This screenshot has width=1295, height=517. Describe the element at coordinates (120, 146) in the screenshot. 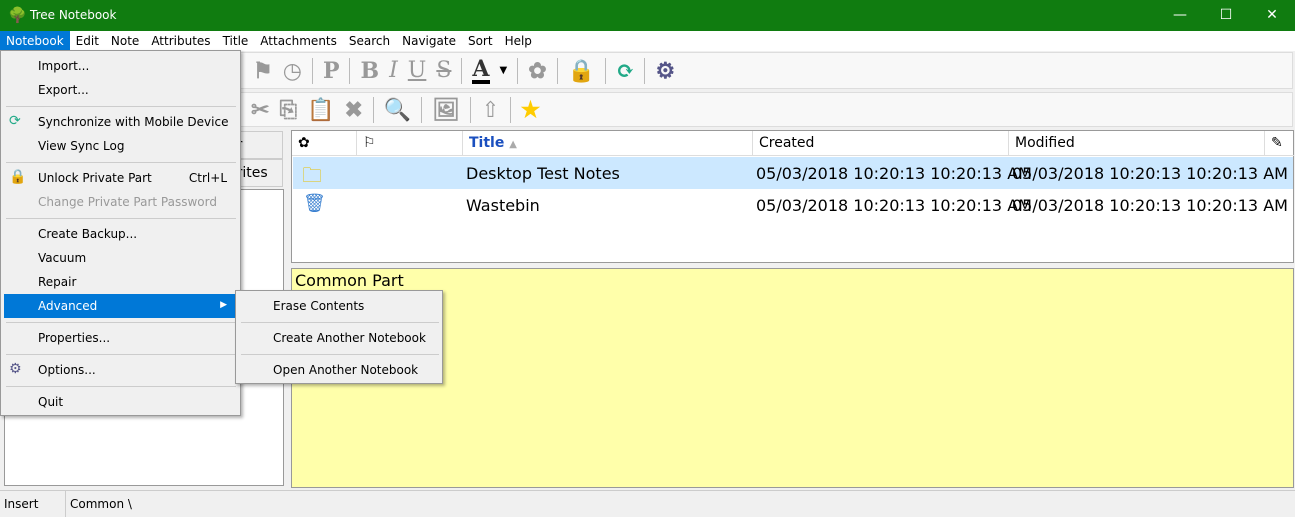

I see `menu-item-sync-log: View Sync Log` at that location.